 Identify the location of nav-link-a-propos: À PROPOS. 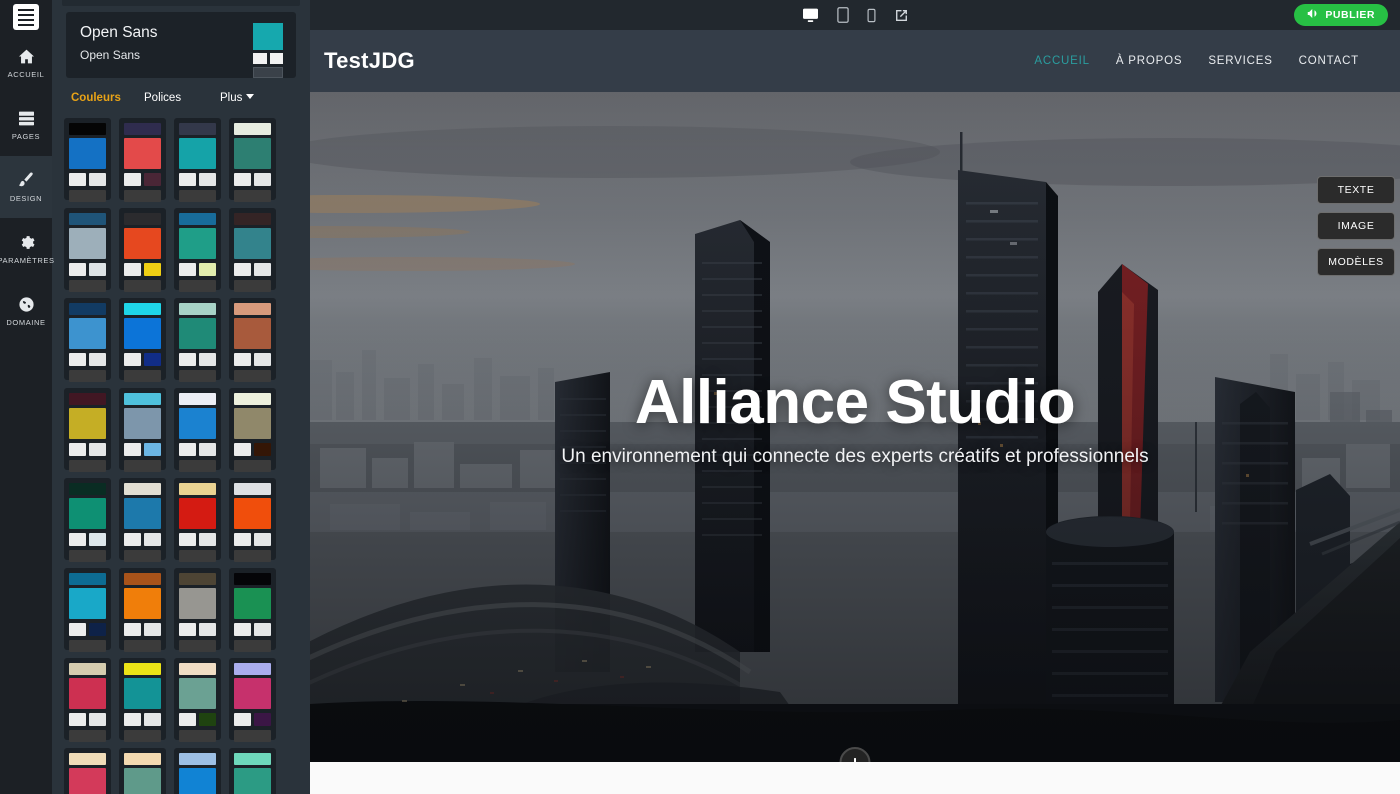
(1149, 61).